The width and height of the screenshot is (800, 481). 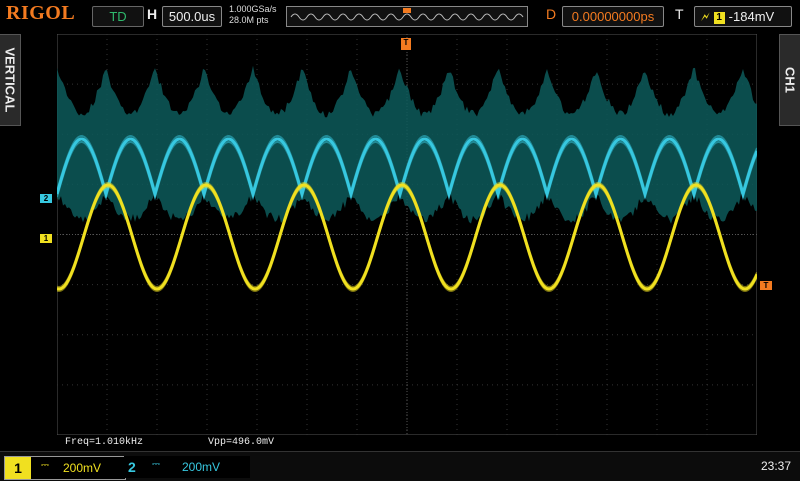 I want to click on brand-logo: RIGOL, so click(x=40, y=13).